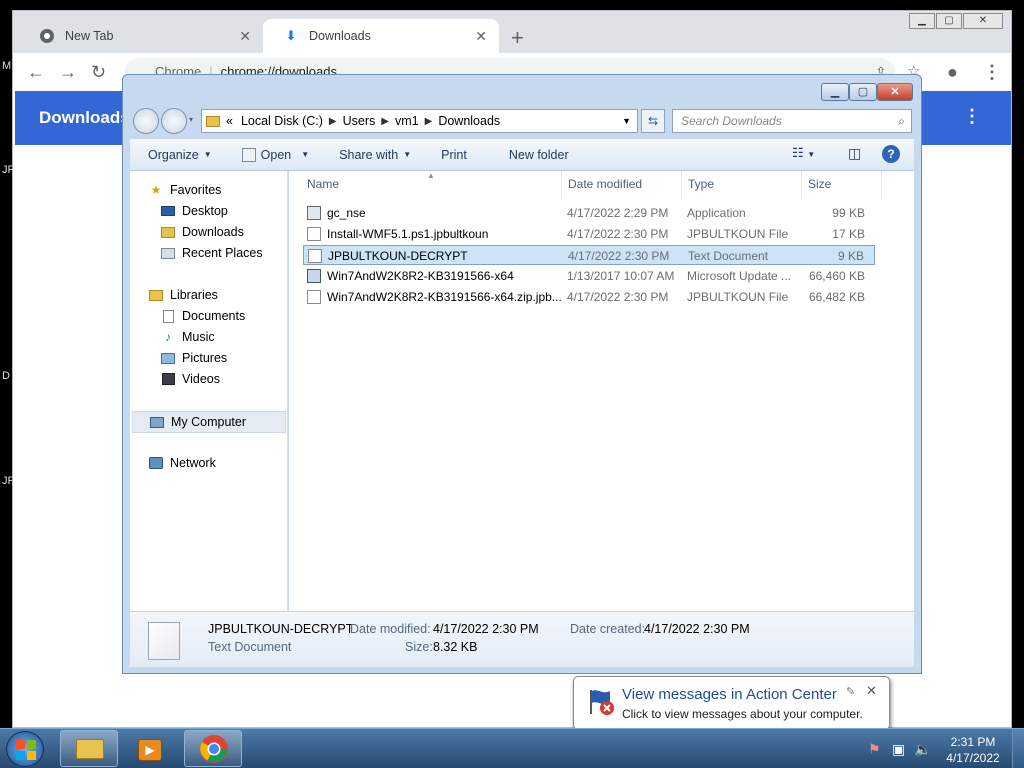 The image size is (1024, 768). Describe the element at coordinates (194, 295) in the screenshot. I see `nav-label: Libraries` at that location.